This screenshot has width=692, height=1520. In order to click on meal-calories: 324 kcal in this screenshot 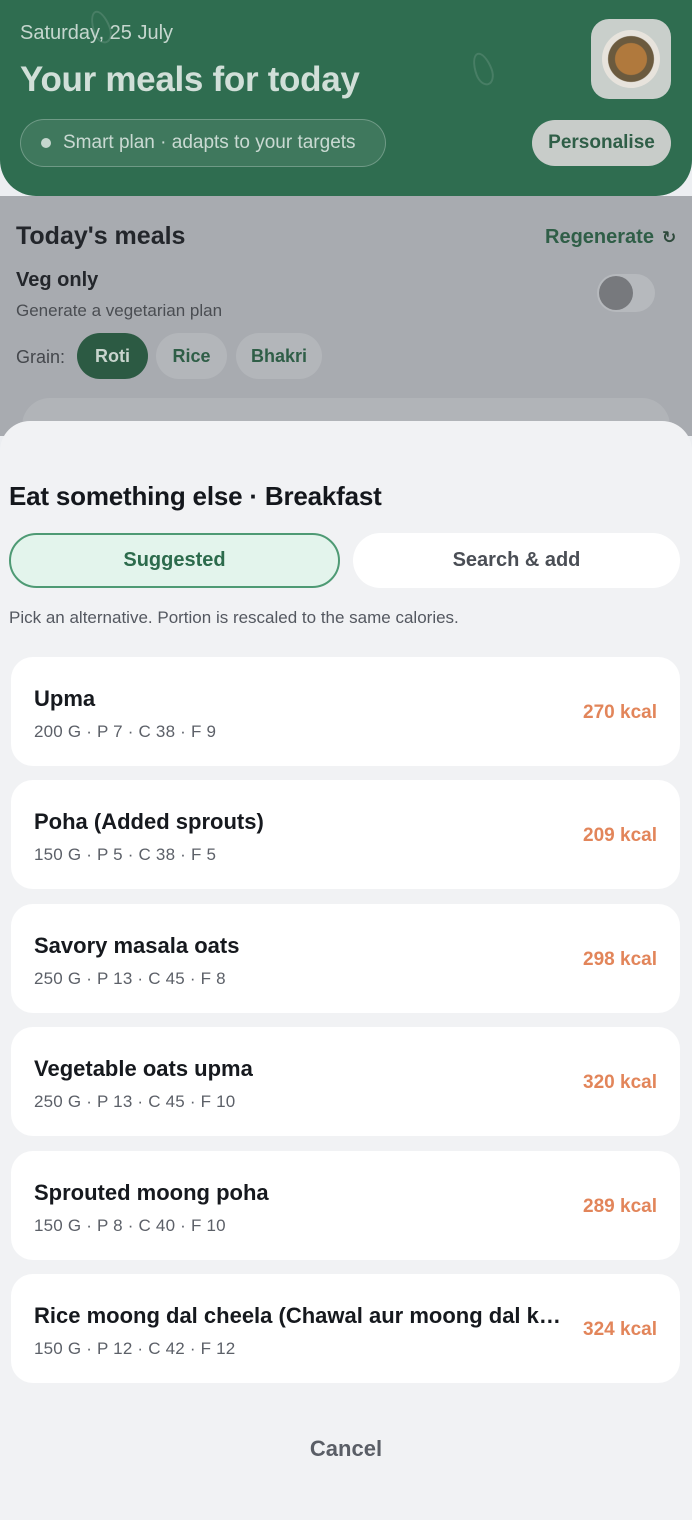, I will do `click(620, 1329)`.